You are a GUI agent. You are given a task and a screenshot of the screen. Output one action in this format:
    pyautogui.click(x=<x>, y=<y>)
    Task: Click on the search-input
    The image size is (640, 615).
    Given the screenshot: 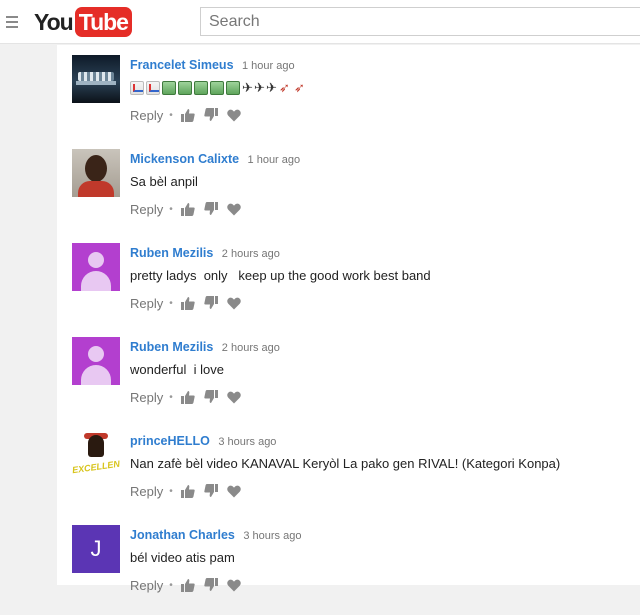 What is the action you would take?
    pyautogui.click(x=420, y=21)
    